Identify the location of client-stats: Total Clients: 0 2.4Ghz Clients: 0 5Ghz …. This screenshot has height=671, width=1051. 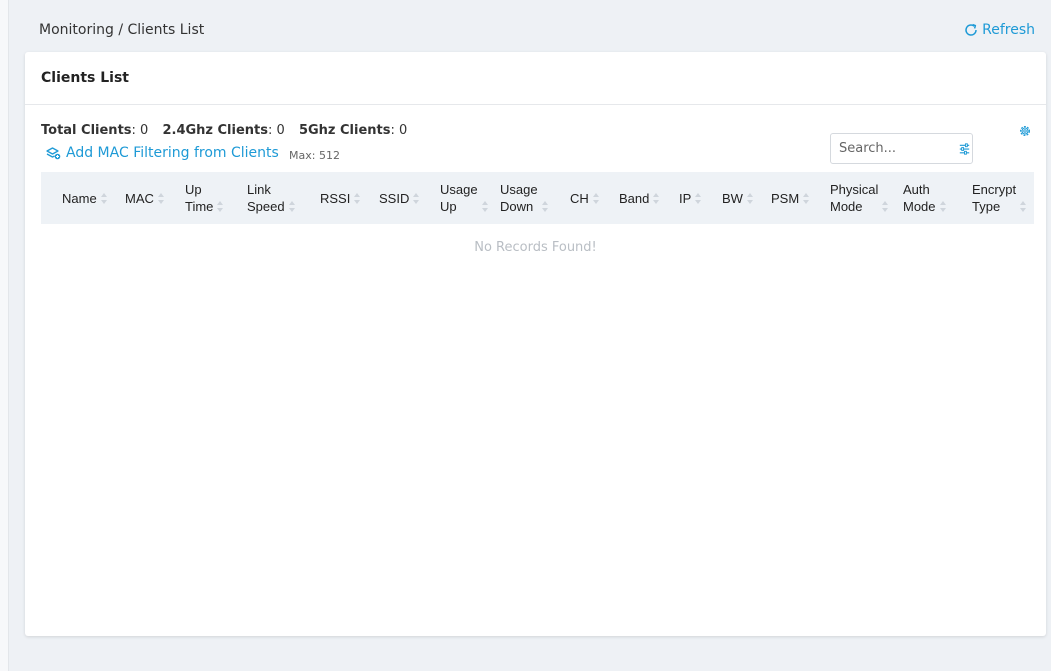
(229, 130).